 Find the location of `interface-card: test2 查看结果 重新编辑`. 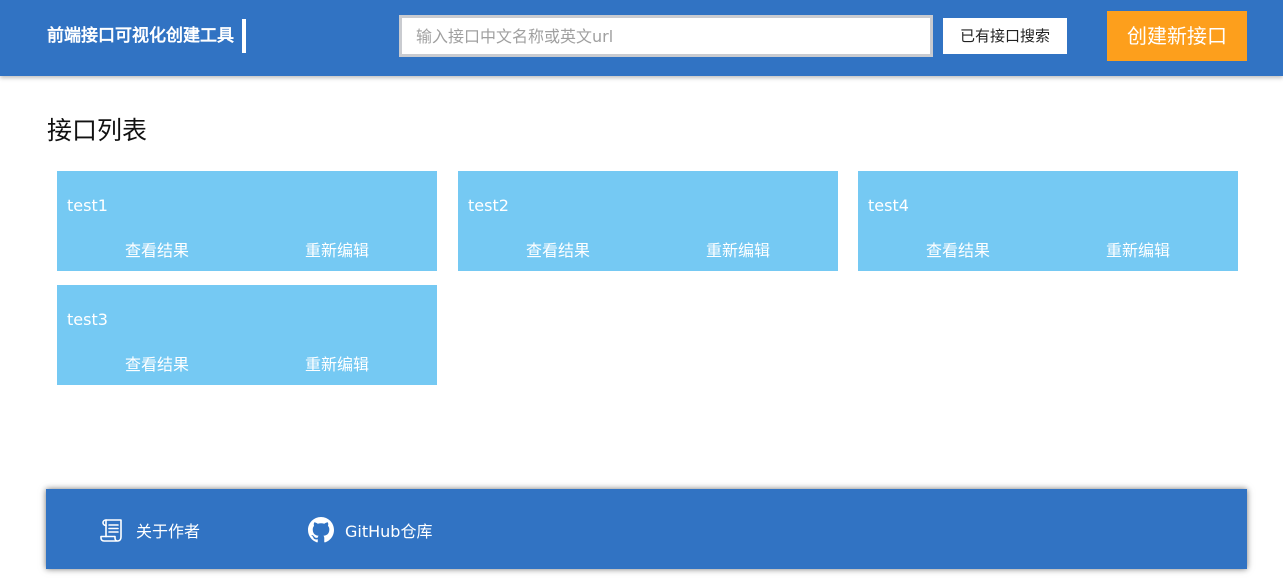

interface-card: test2 查看结果 重新编辑 is located at coordinates (648, 221).